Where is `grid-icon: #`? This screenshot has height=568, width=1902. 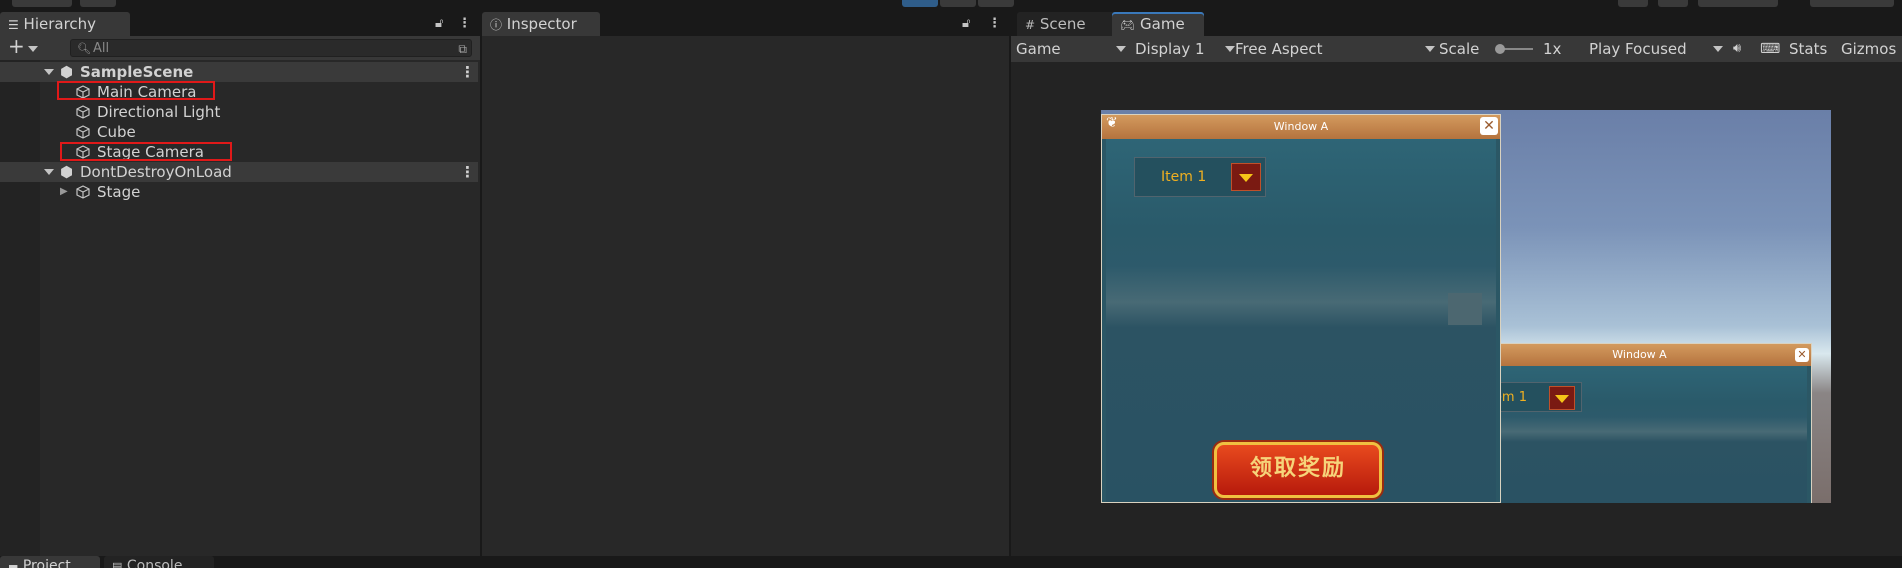
grid-icon: # is located at coordinates (1030, 25).